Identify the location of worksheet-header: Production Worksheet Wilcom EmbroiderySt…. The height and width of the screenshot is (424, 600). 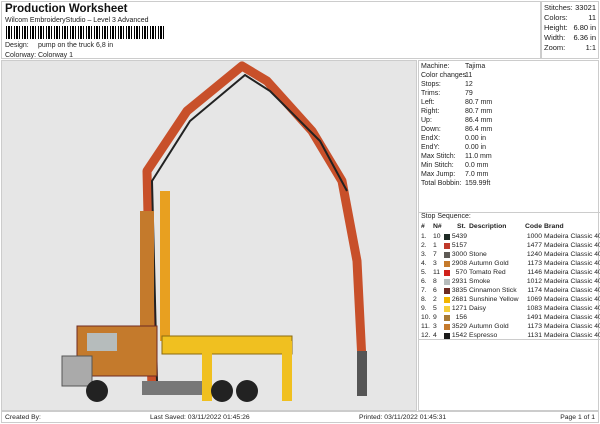
(271, 30).